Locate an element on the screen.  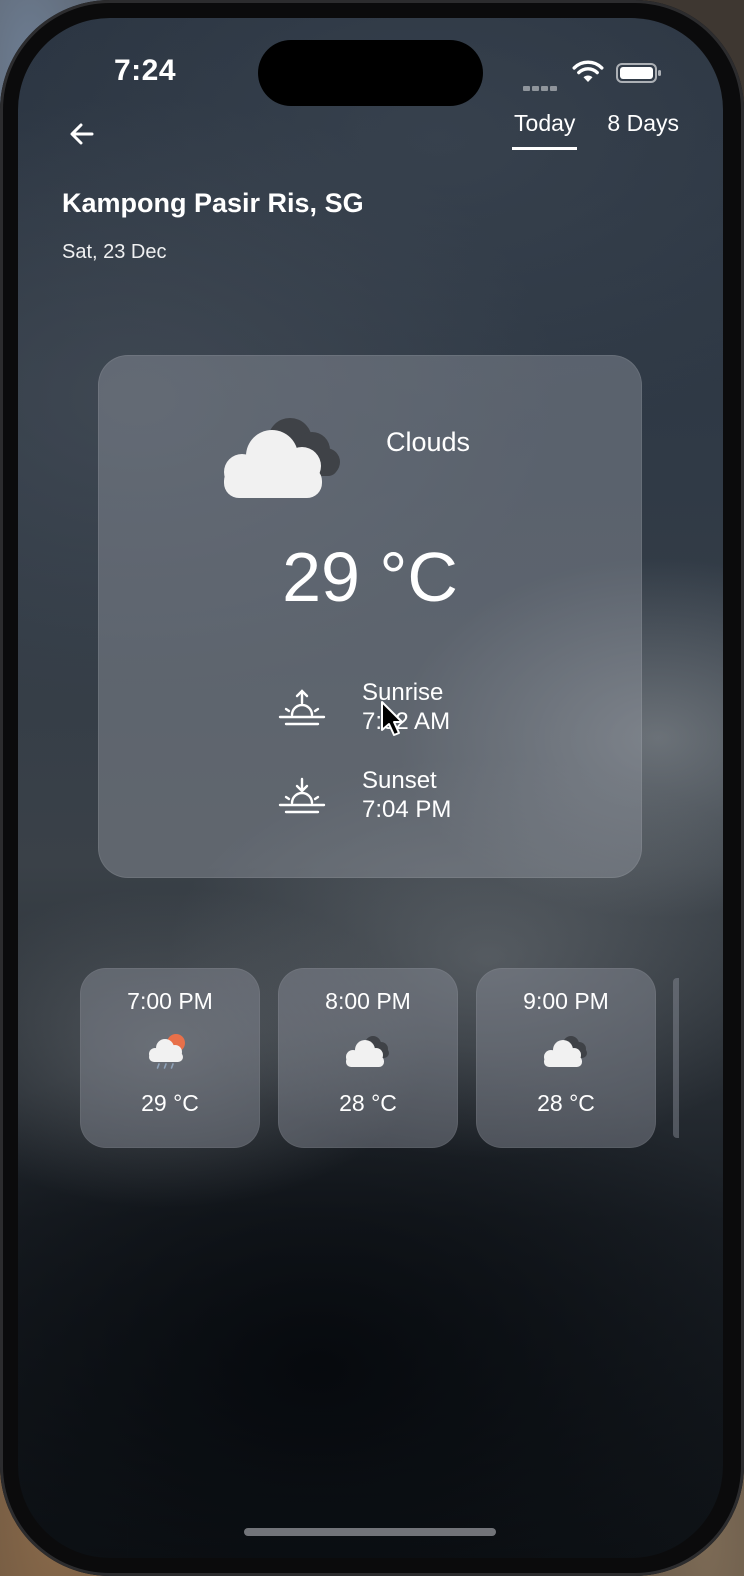
sunrise-time: 7:02 AM is located at coordinates (406, 721).